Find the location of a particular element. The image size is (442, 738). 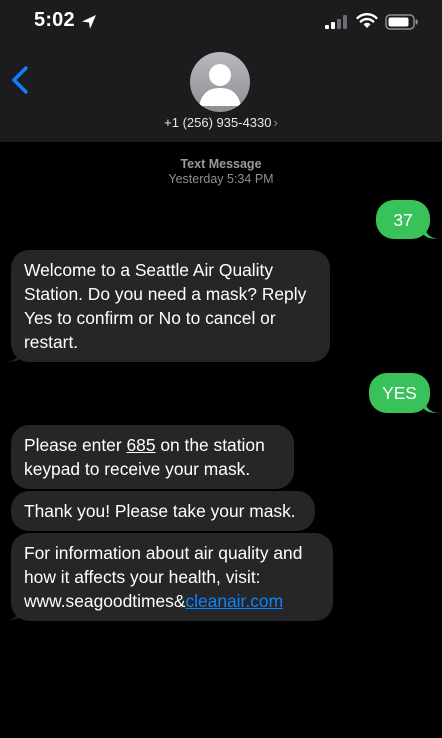

message-bubble-outgoing: YES is located at coordinates (399, 393).